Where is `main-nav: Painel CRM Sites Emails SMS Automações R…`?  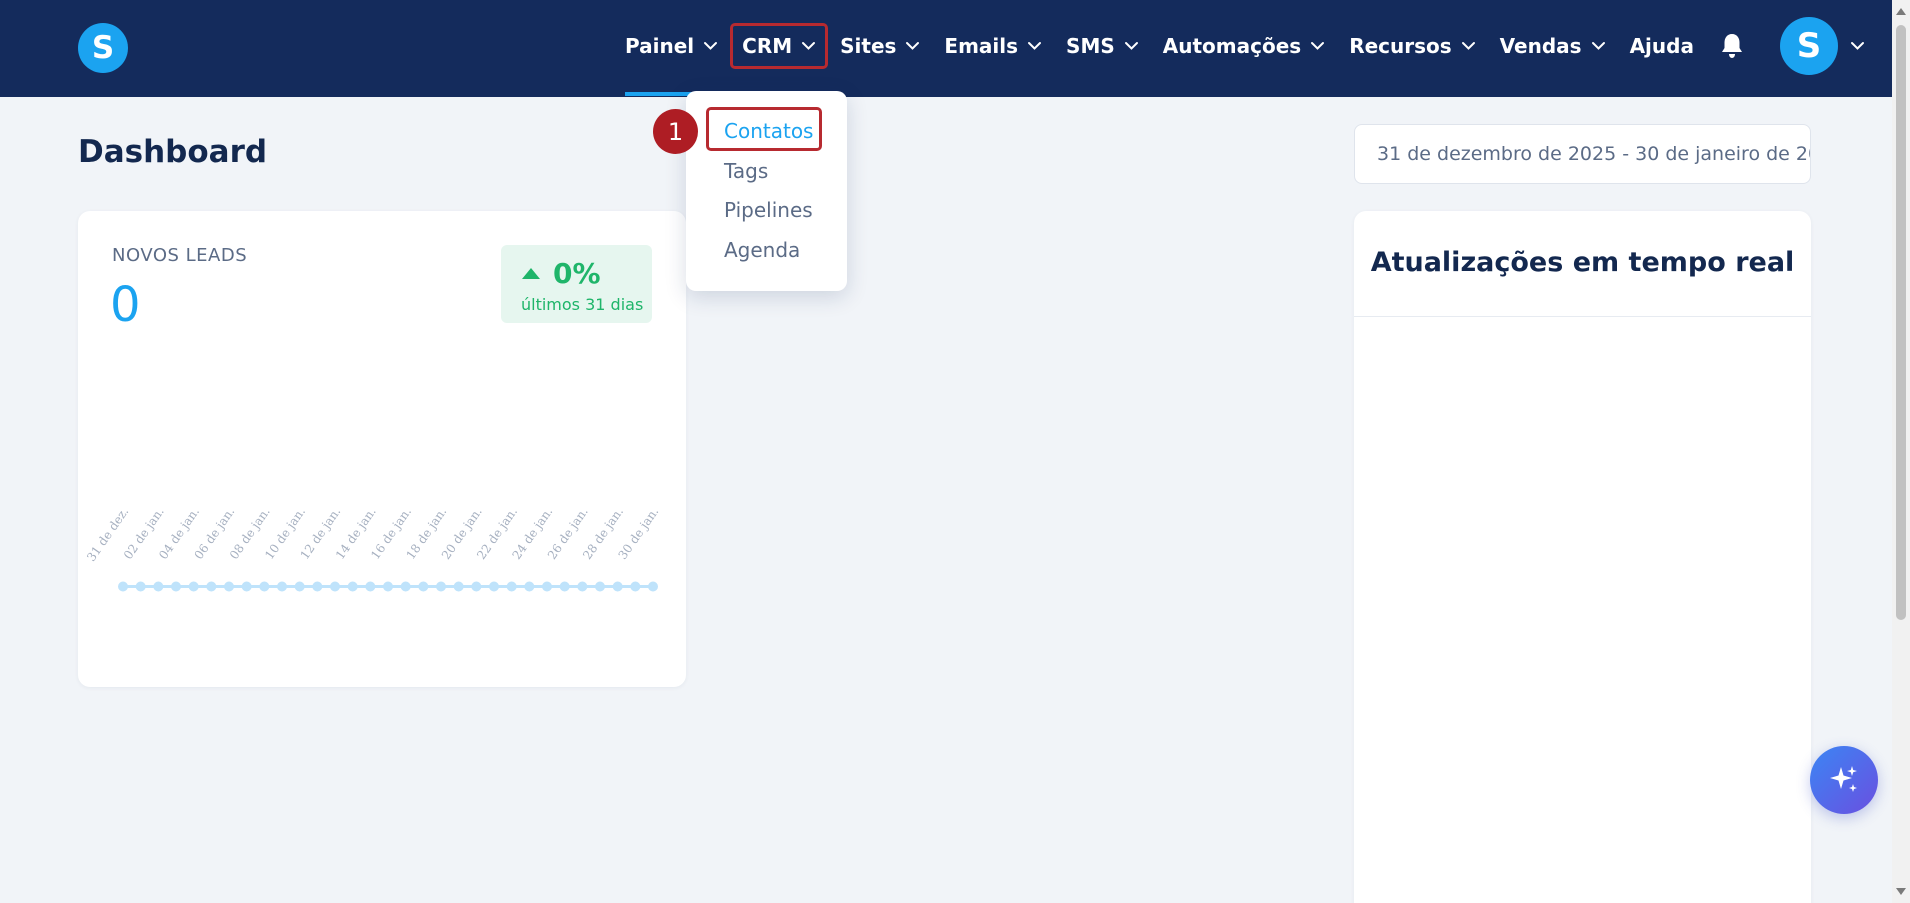
main-nav: Painel CRM Sites Emails SMS Automações R… is located at coordinates (1261, 56).